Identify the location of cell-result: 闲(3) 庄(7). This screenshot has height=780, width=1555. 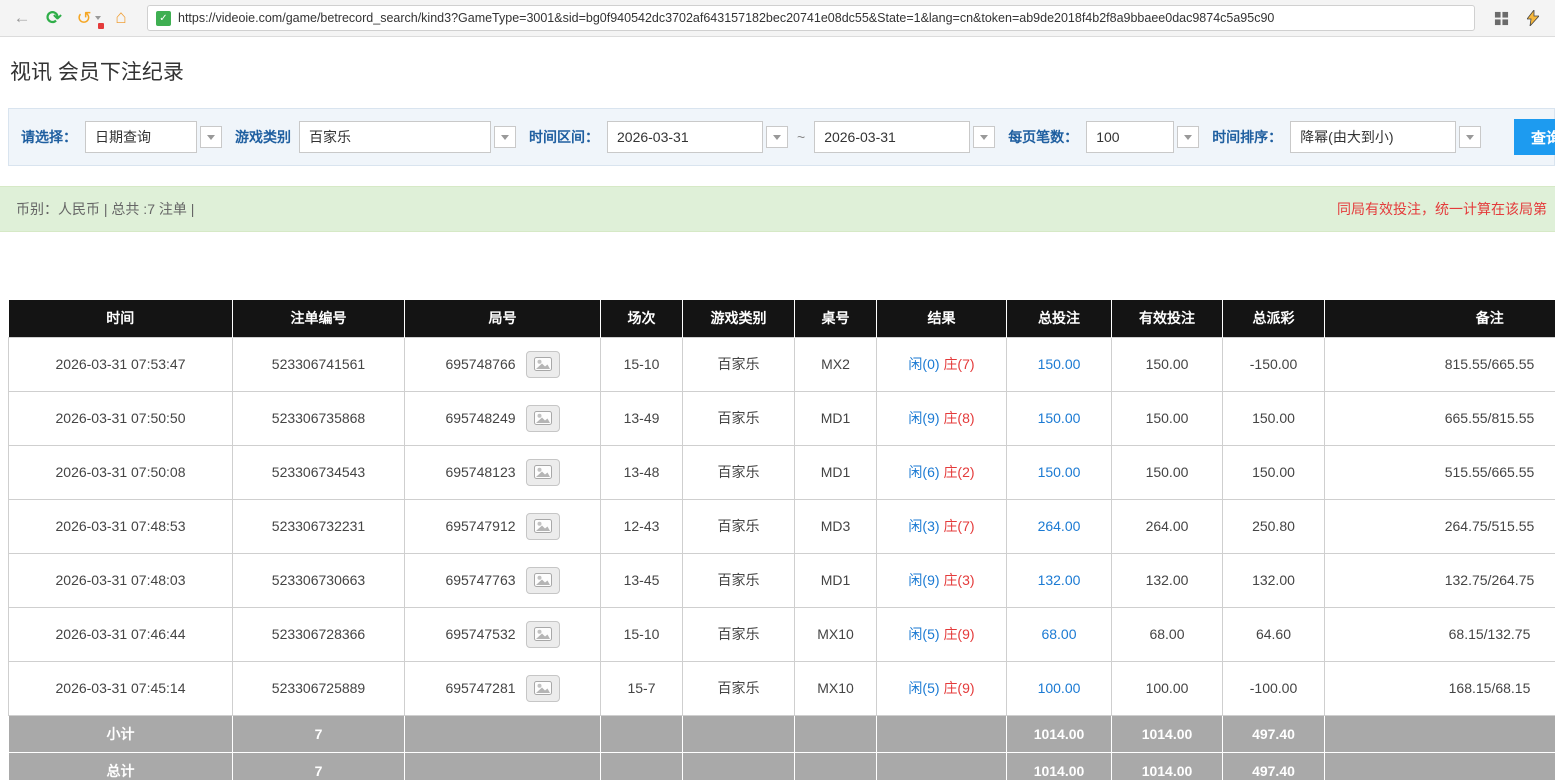
(941, 526).